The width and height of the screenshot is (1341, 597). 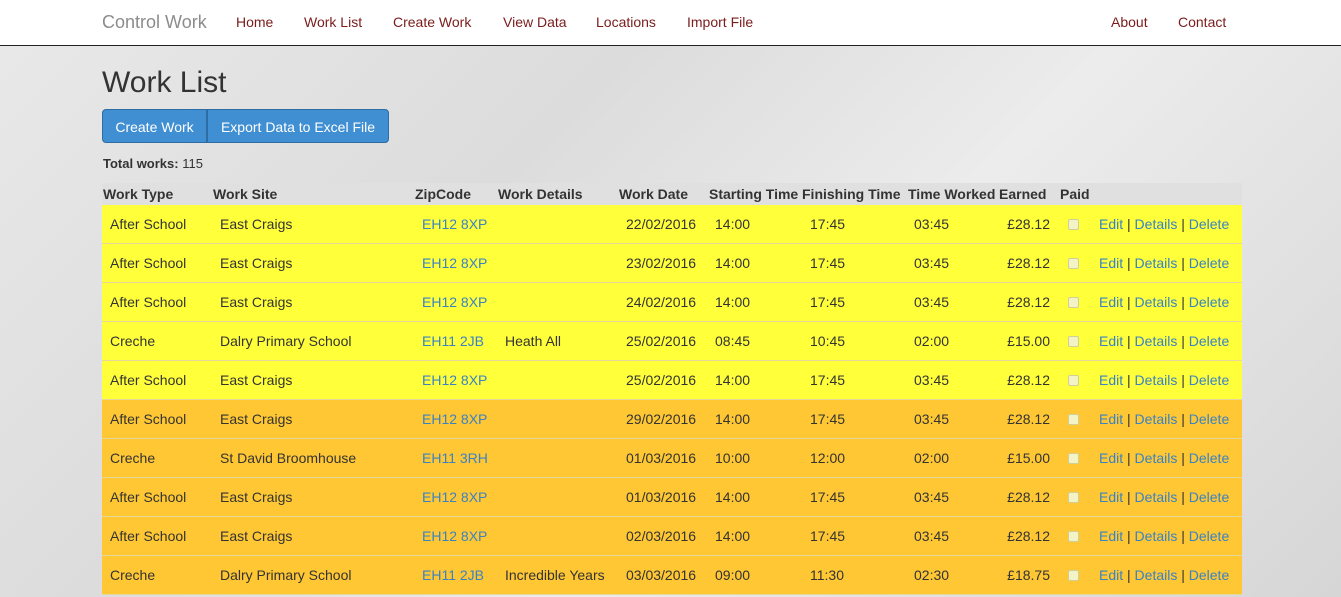 I want to click on nav-view-data: View Data, so click(x=535, y=22).